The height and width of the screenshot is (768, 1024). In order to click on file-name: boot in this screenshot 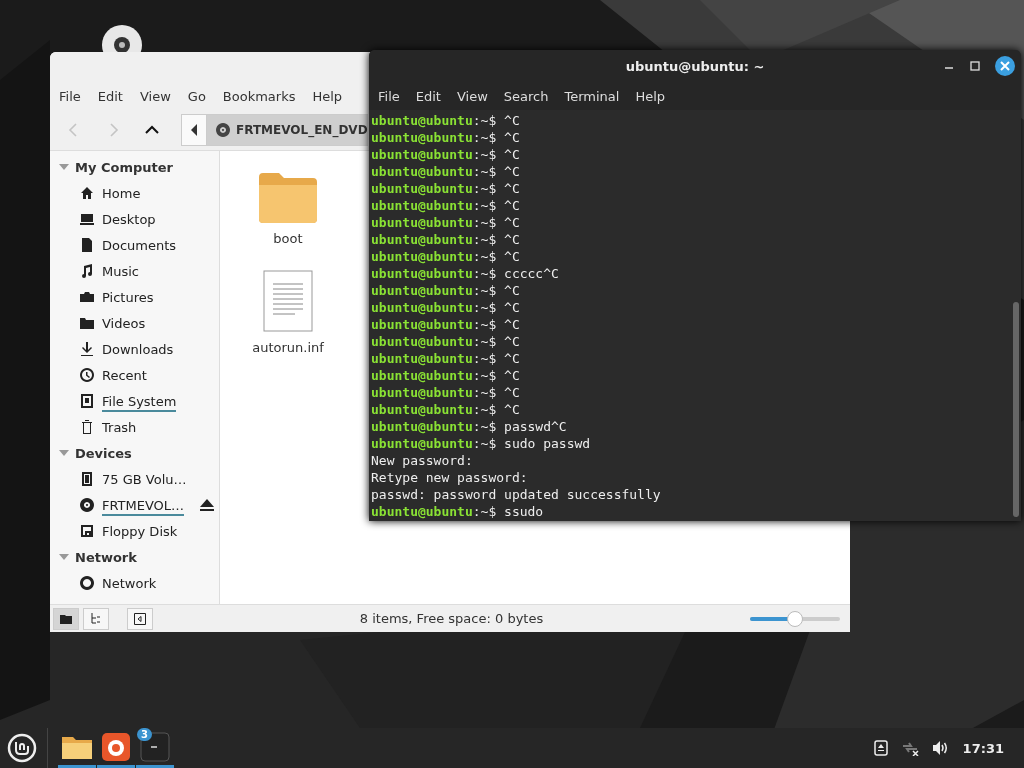, I will do `click(288, 238)`.